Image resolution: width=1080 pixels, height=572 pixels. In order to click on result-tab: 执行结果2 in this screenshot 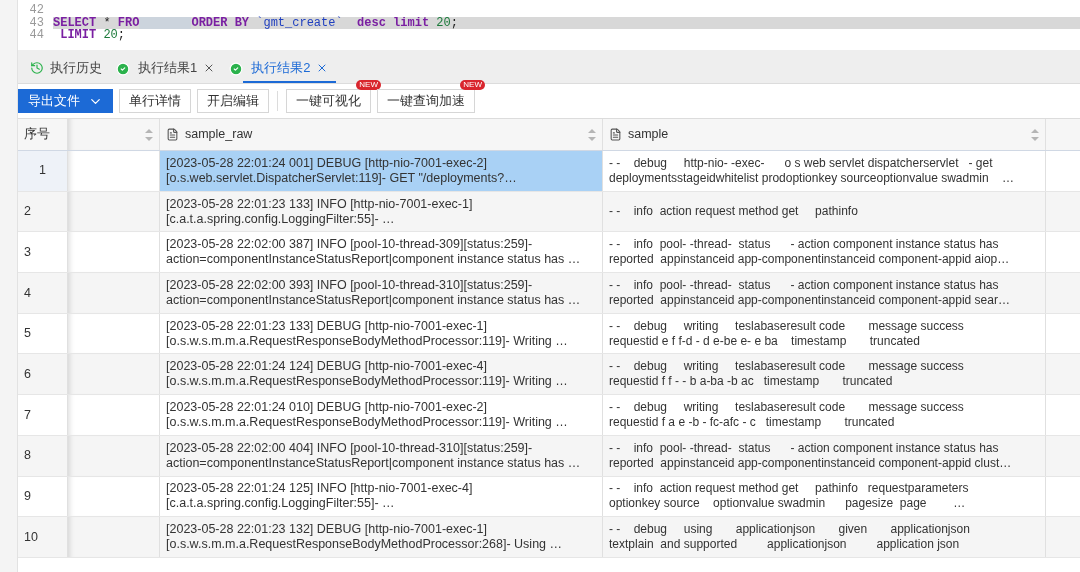, I will do `click(290, 69)`.